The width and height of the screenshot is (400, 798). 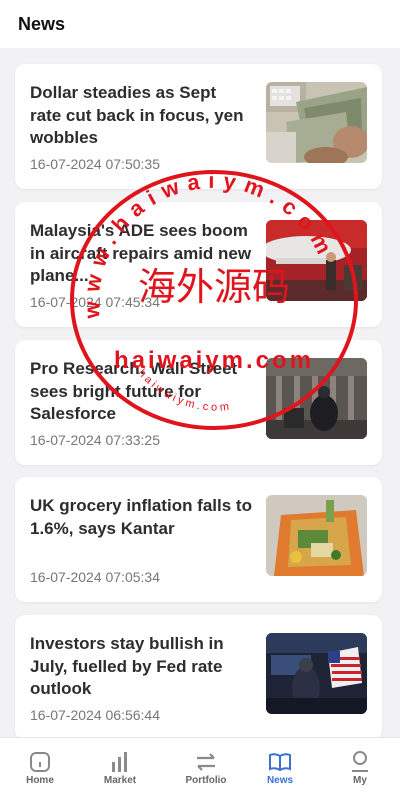 I want to click on stock-exchange-photo, so click(x=316, y=398).